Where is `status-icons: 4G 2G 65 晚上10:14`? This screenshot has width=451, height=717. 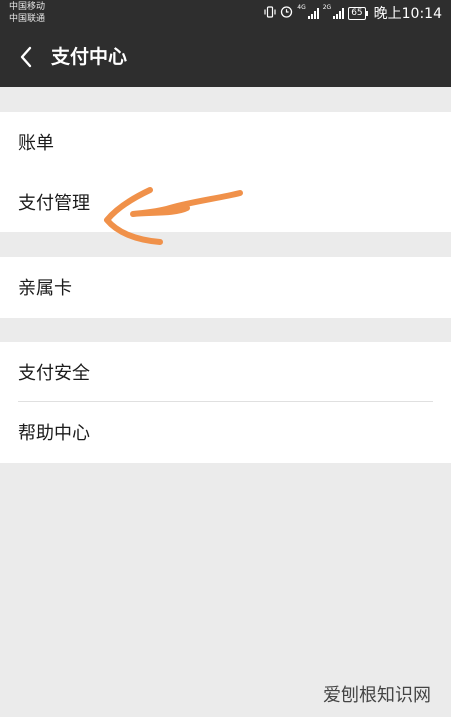 status-icons: 4G 2G 65 晚上10:14 is located at coordinates (353, 13).